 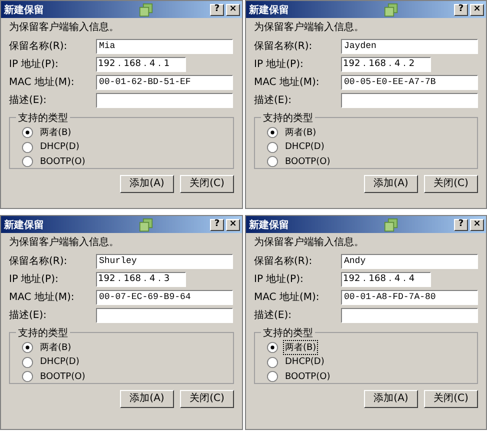 What do you see at coordinates (409, 46) in the screenshot?
I see `input-field: Jayden` at bounding box center [409, 46].